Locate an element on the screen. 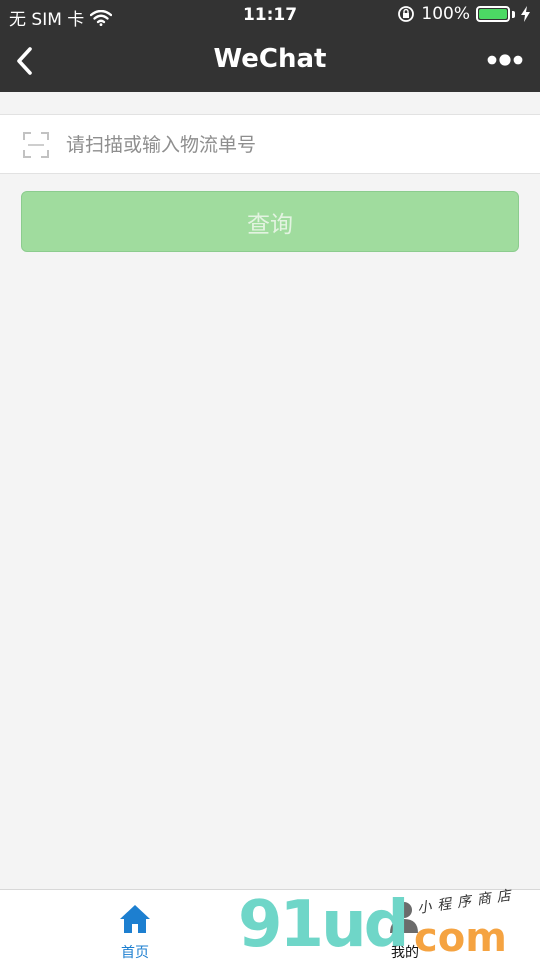 The height and width of the screenshot is (960, 540). tab-home: 首页 is located at coordinates (135, 925).